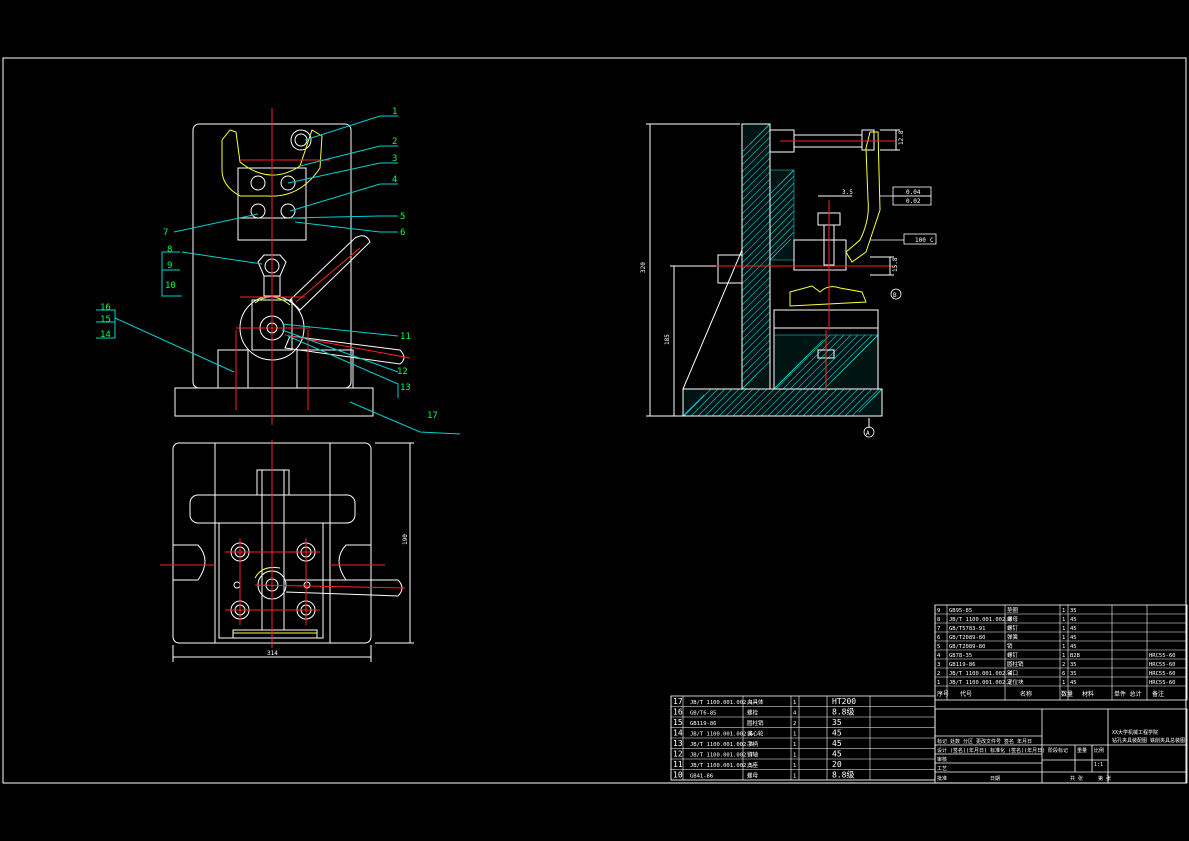 Image resolution: width=1189 pixels, height=841 pixels. I want to click on bom-left-cell: HT200, so click(844, 701).